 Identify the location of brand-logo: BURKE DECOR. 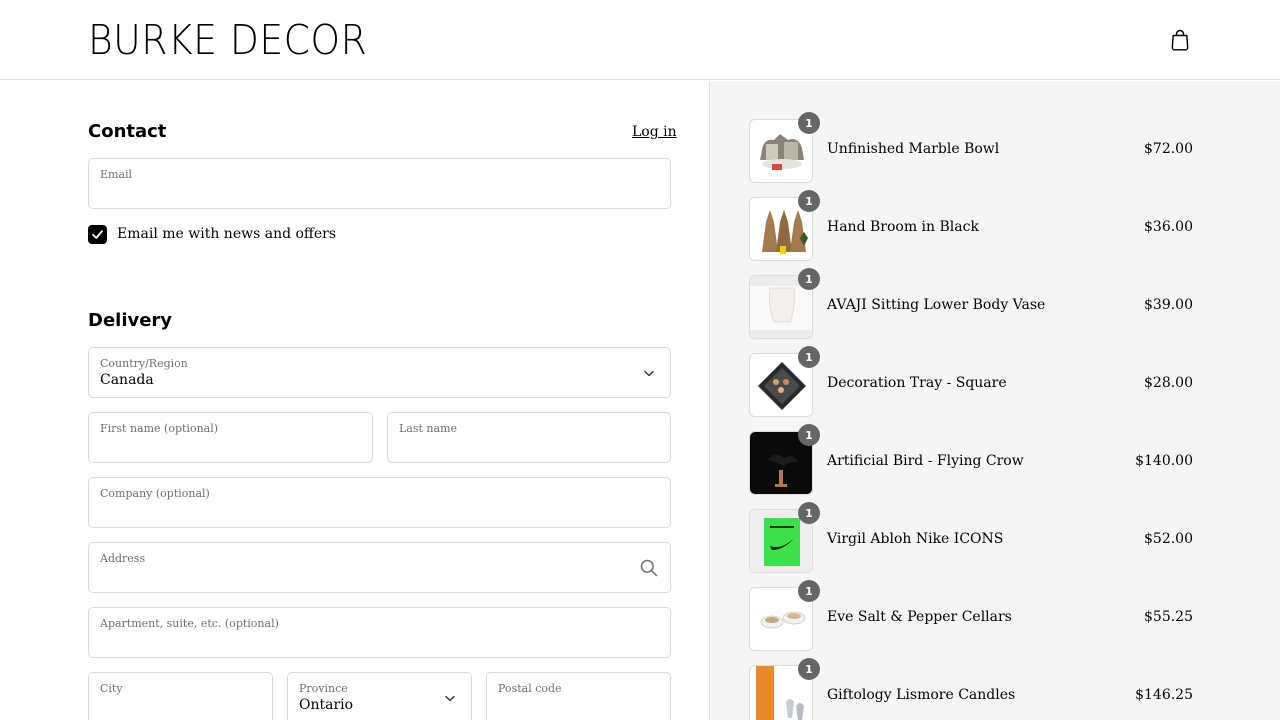
(227, 40).